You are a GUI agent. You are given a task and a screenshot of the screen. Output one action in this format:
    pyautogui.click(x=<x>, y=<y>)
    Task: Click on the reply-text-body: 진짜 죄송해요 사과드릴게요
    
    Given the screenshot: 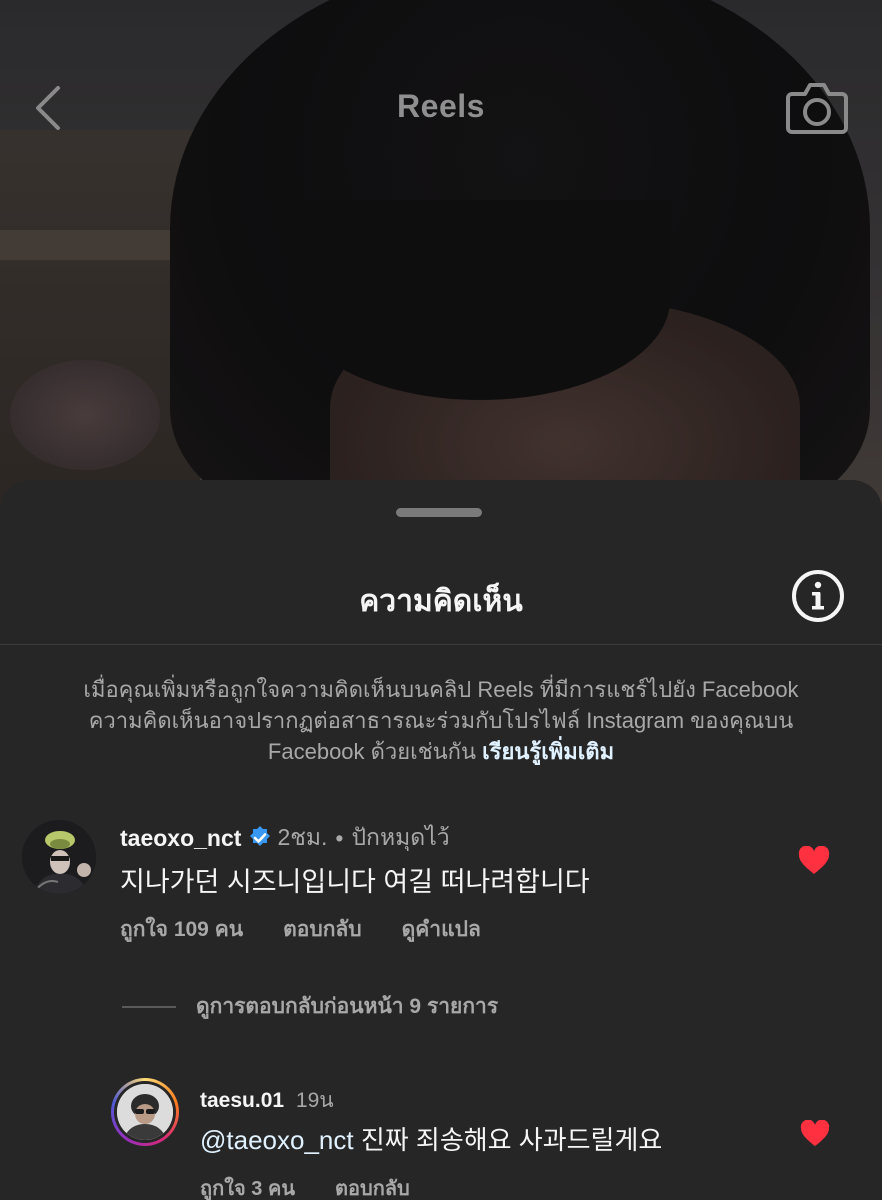 What is the action you would take?
    pyautogui.click(x=508, y=1140)
    